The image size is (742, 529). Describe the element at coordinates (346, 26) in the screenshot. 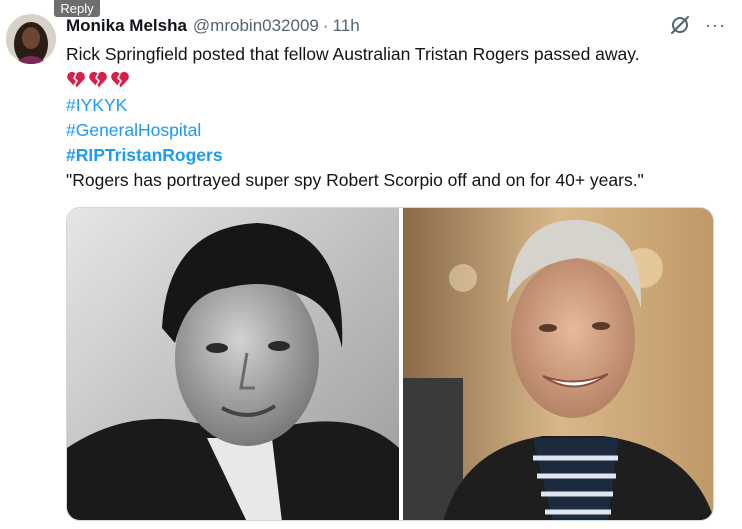

I see `tweet-time: 11h` at that location.